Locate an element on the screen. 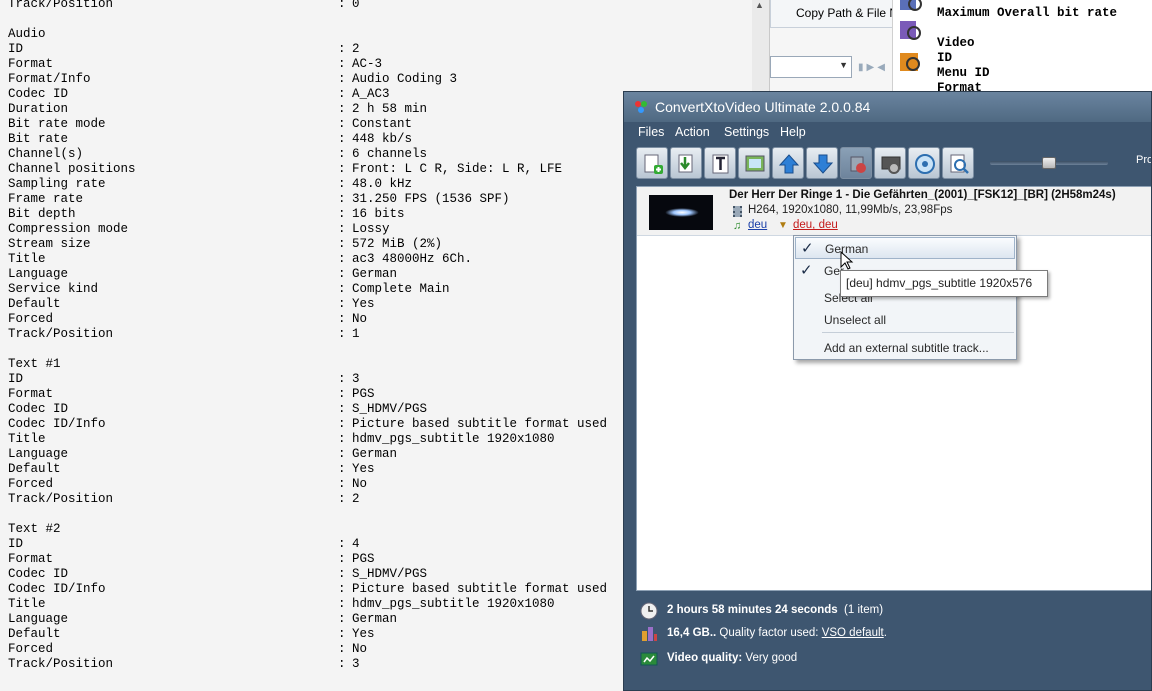 This screenshot has height=691, width=1152. mediainfo-value: ac3 48000Hz 6Ch. is located at coordinates (412, 259).